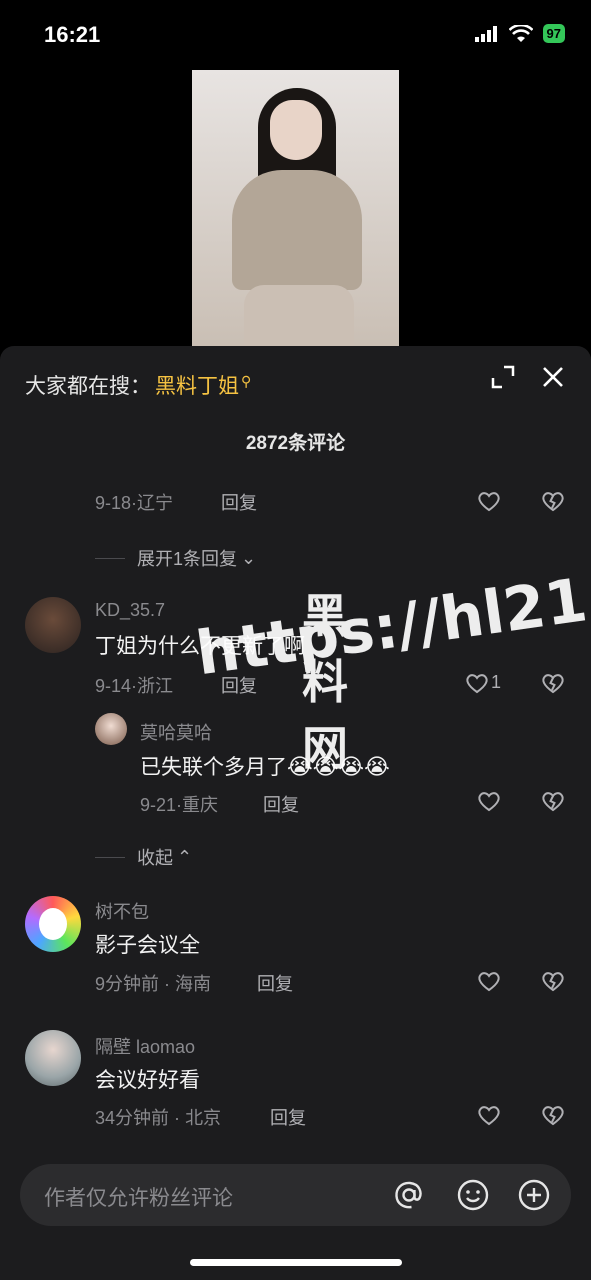  I want to click on video-thumbnail, so click(295, 215).